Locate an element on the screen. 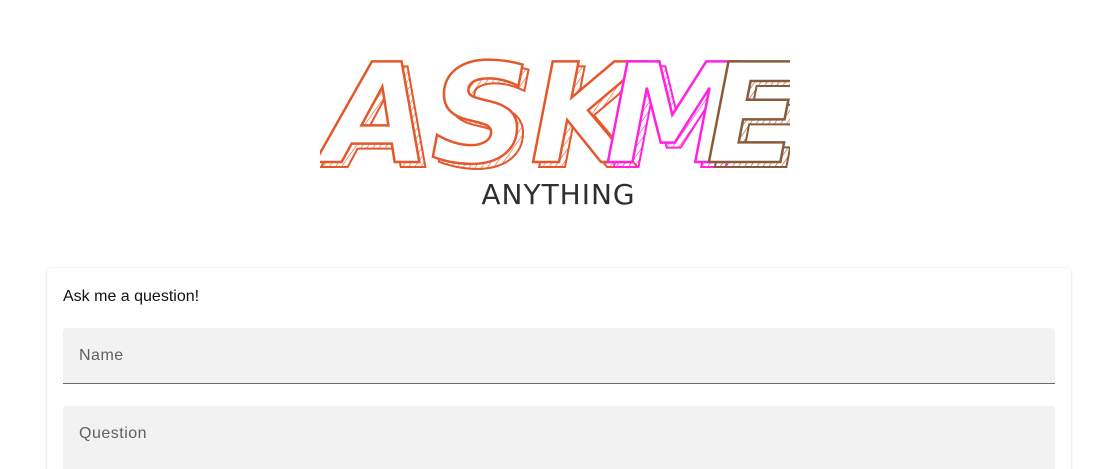  ask-me-logo: ASK M E ASK M E is located at coordinates (555, 107).